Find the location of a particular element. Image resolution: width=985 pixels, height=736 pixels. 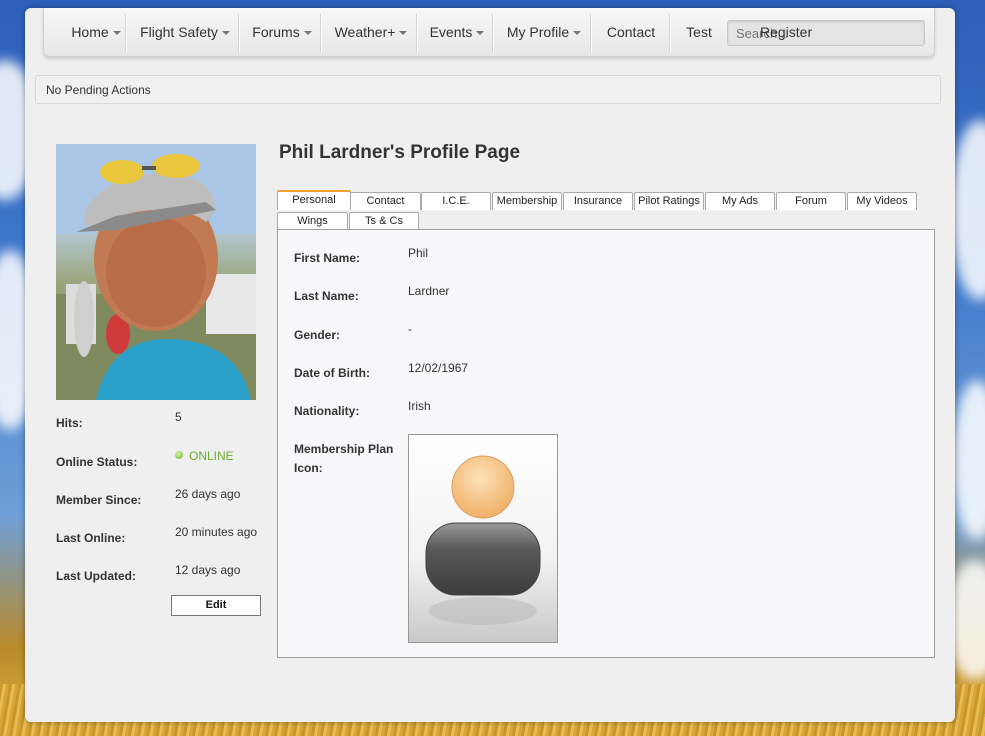

tab-contact: Contact is located at coordinates (385, 201).